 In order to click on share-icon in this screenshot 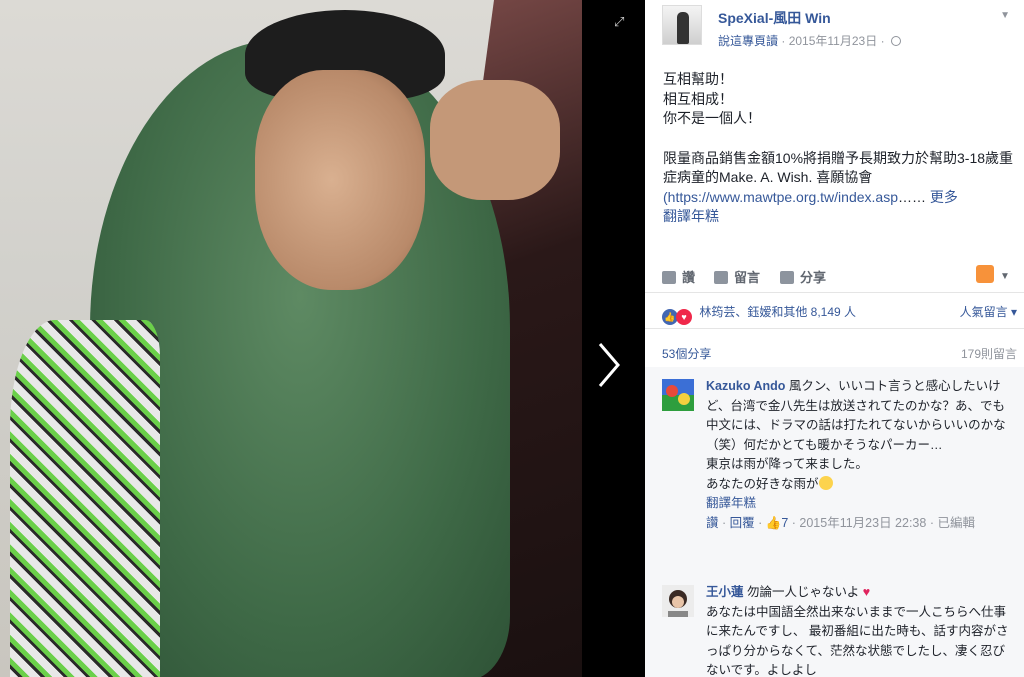, I will do `click(787, 277)`.